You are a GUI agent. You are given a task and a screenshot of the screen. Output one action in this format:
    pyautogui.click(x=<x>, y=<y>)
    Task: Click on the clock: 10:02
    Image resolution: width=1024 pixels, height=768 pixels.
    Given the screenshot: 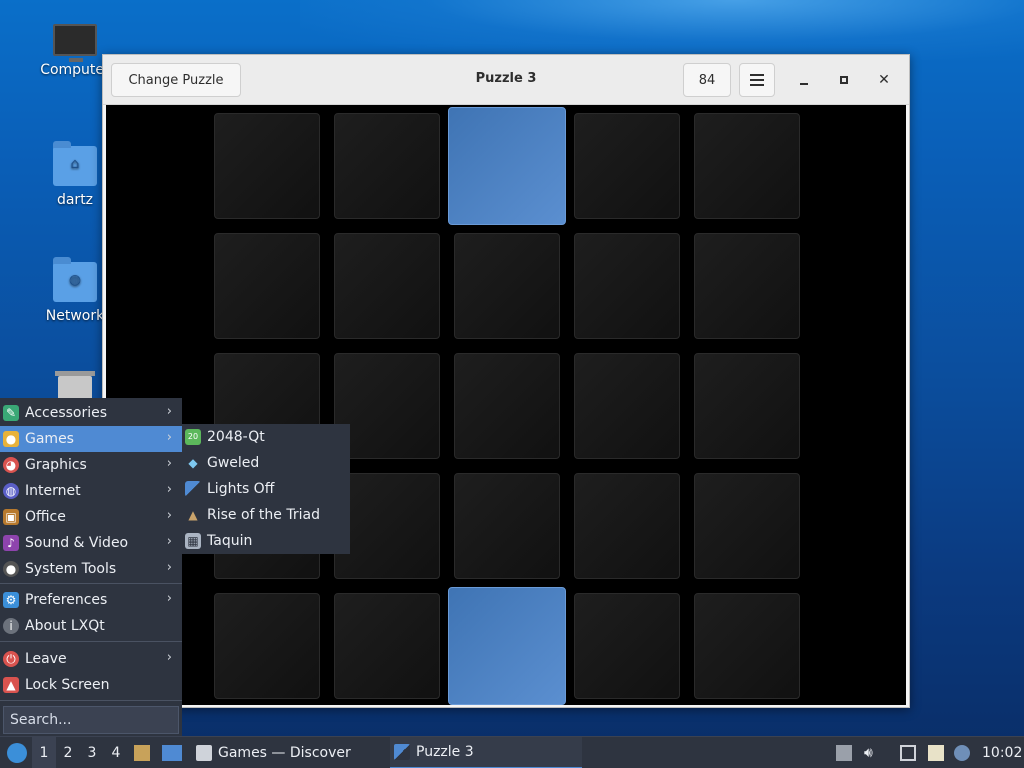 What is the action you would take?
    pyautogui.click(x=1002, y=752)
    